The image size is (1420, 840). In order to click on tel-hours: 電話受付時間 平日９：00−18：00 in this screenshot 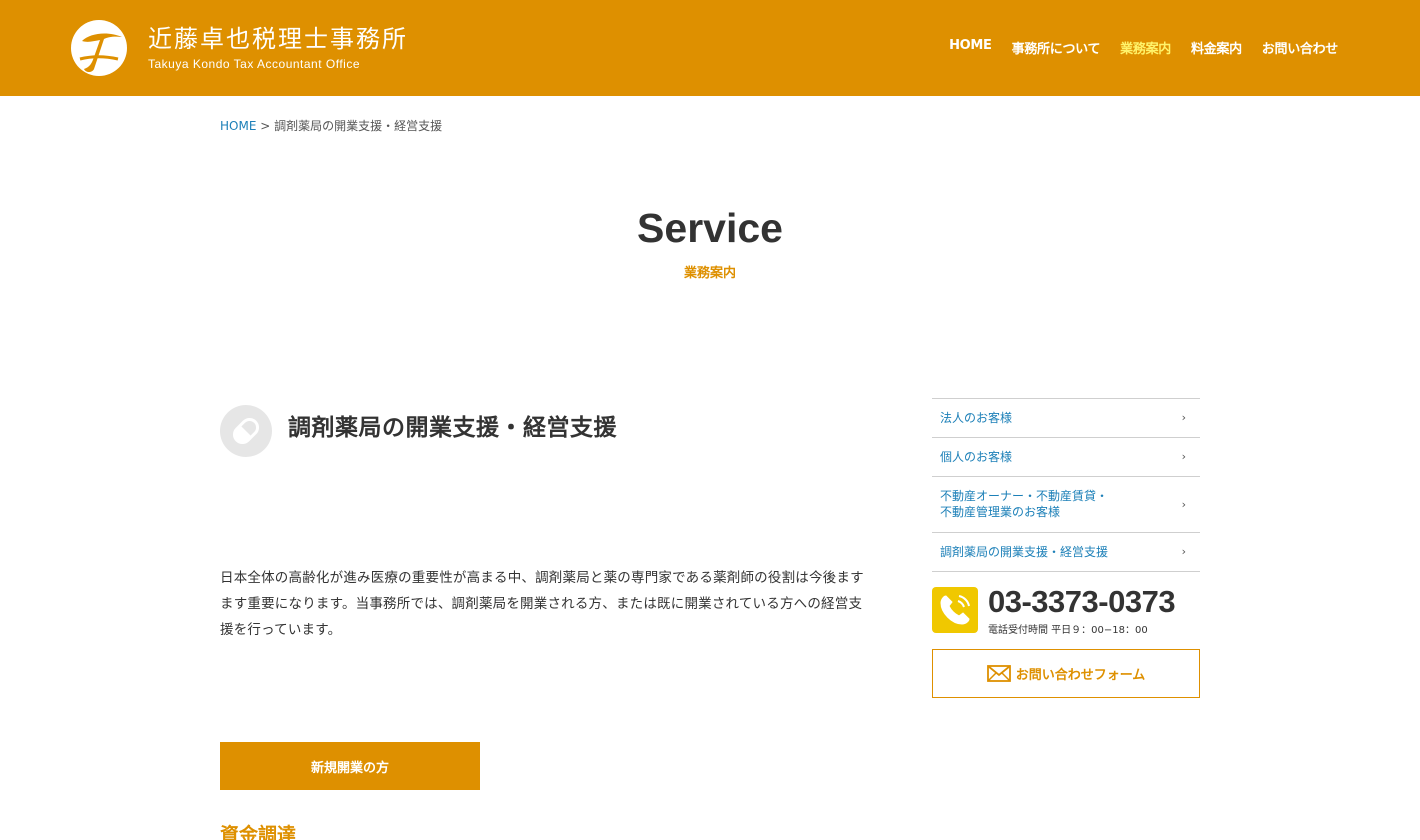, I will do `click(1068, 630)`.